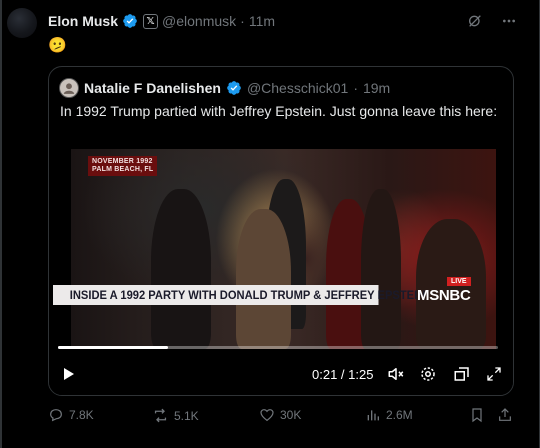 The width and height of the screenshot is (540, 448). Describe the element at coordinates (56, 415) in the screenshot. I see `reply-icon` at that location.